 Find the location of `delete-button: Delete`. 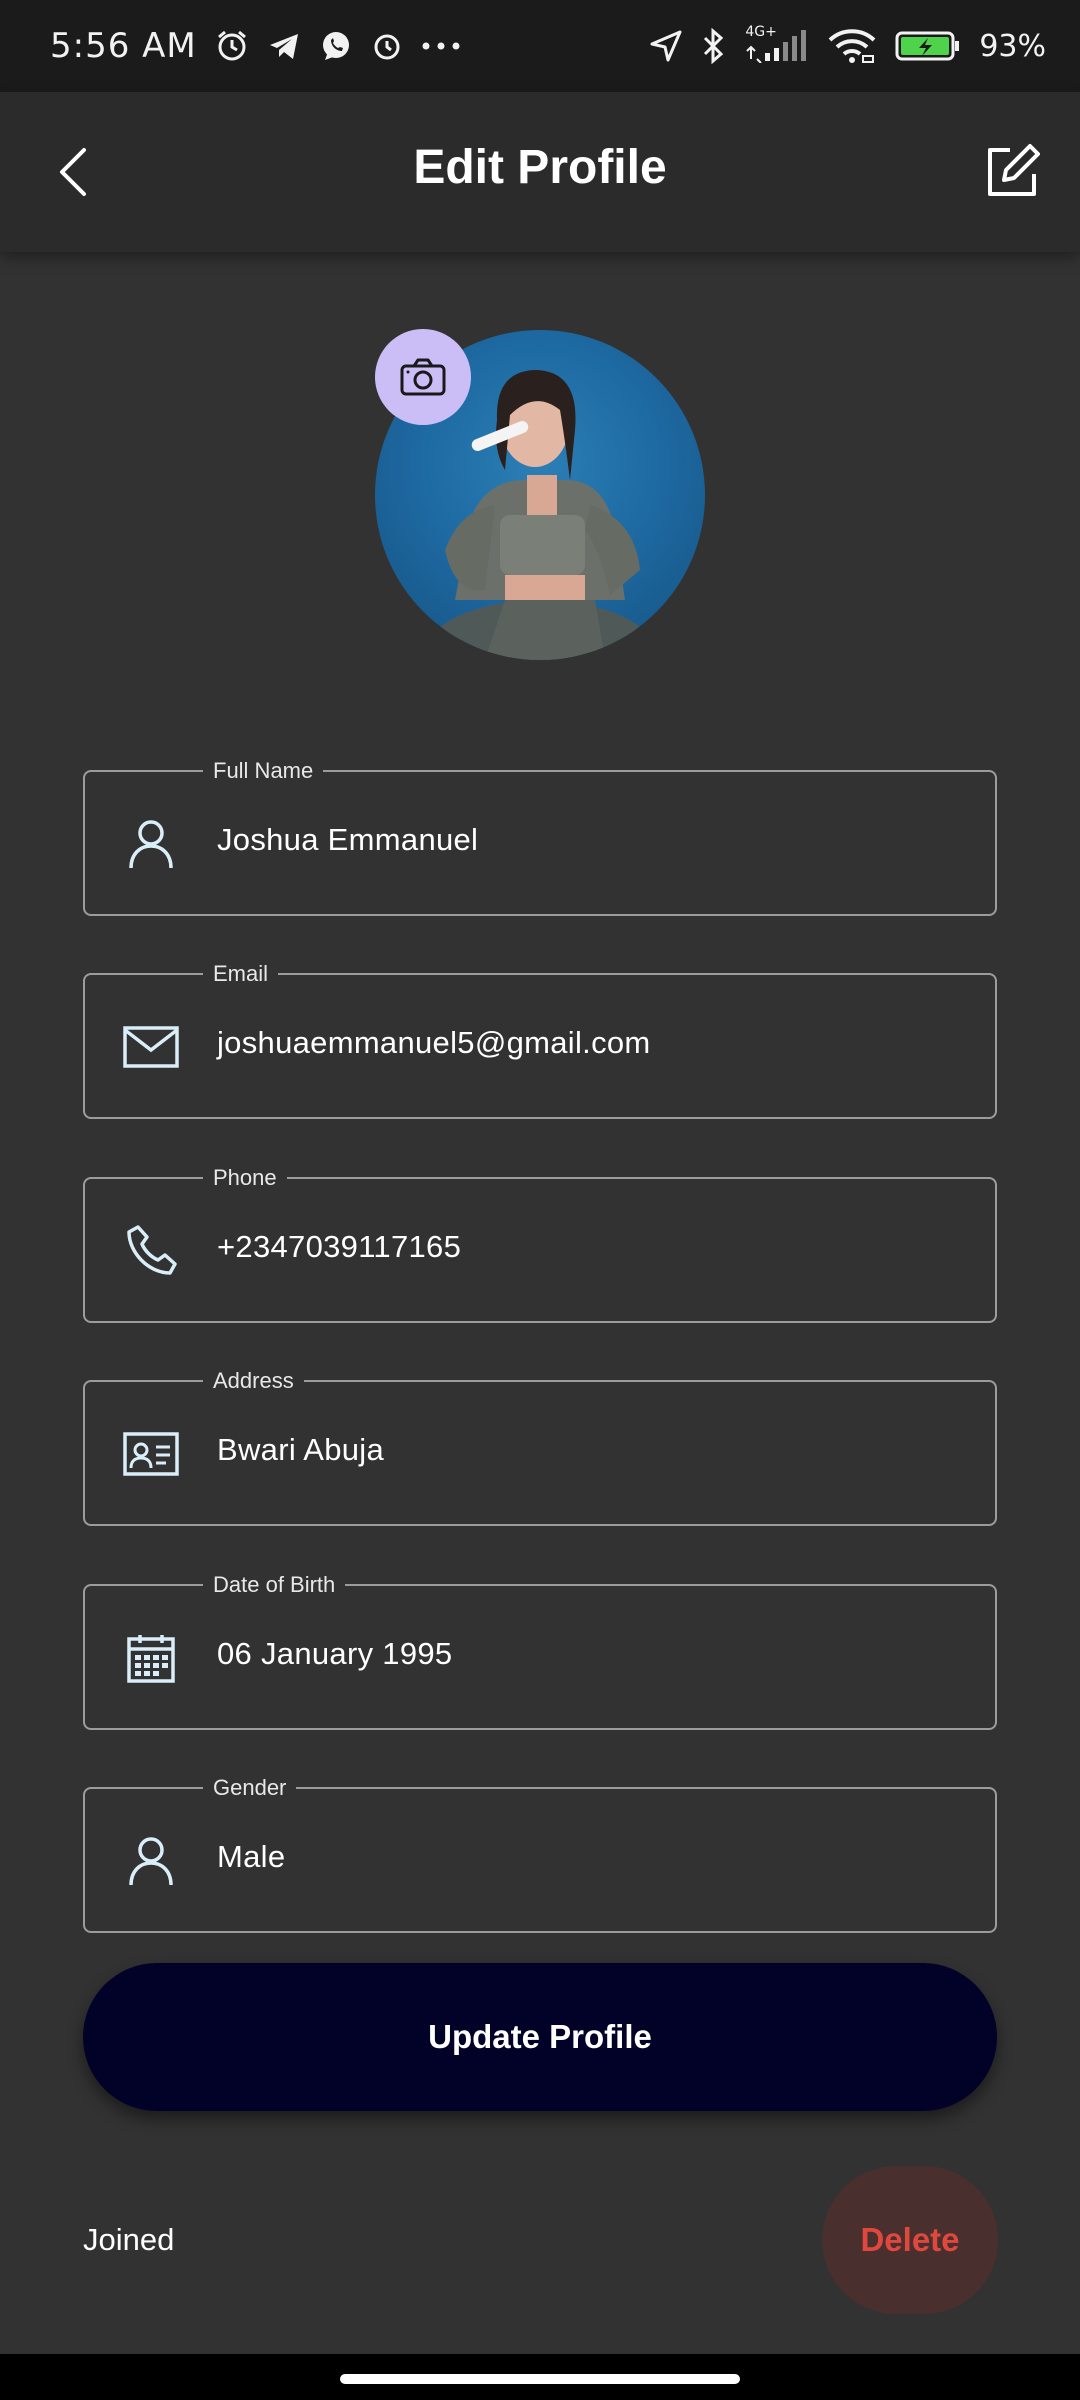

delete-button: Delete is located at coordinates (910, 2240).